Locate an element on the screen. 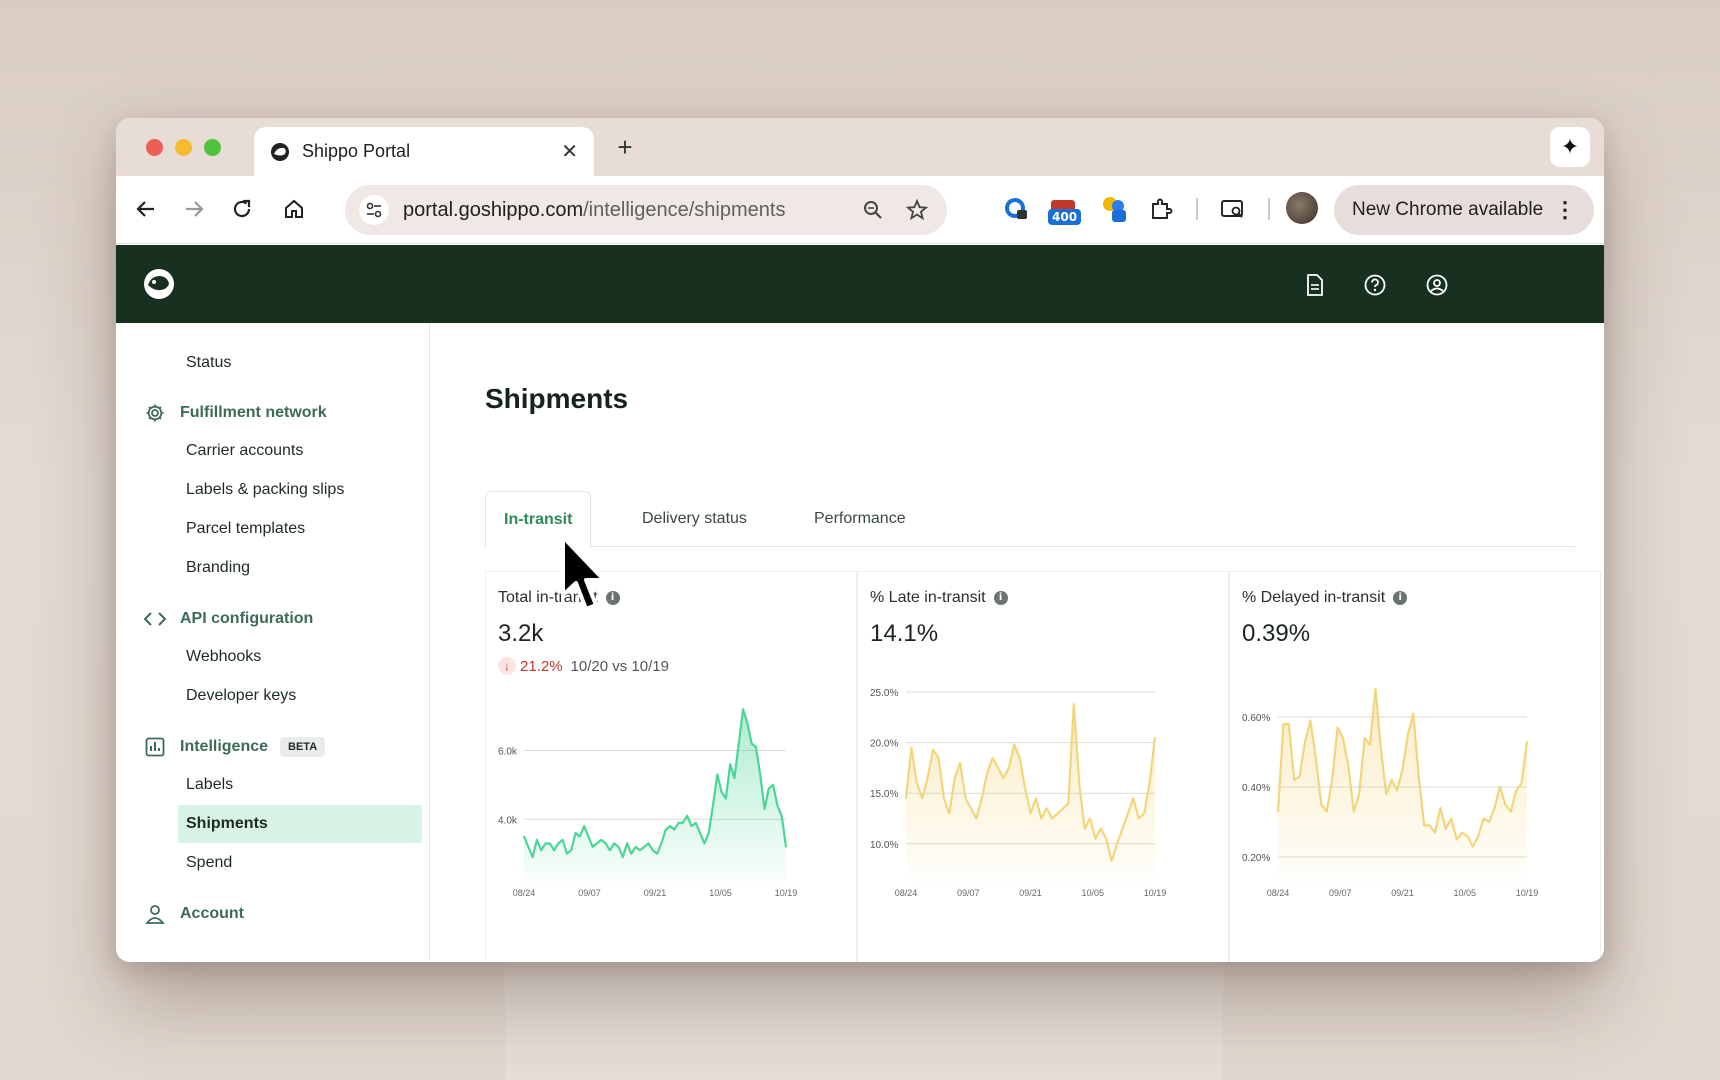 This screenshot has width=1720, height=1080. x-tick-label: 10/19 is located at coordinates (786, 893).